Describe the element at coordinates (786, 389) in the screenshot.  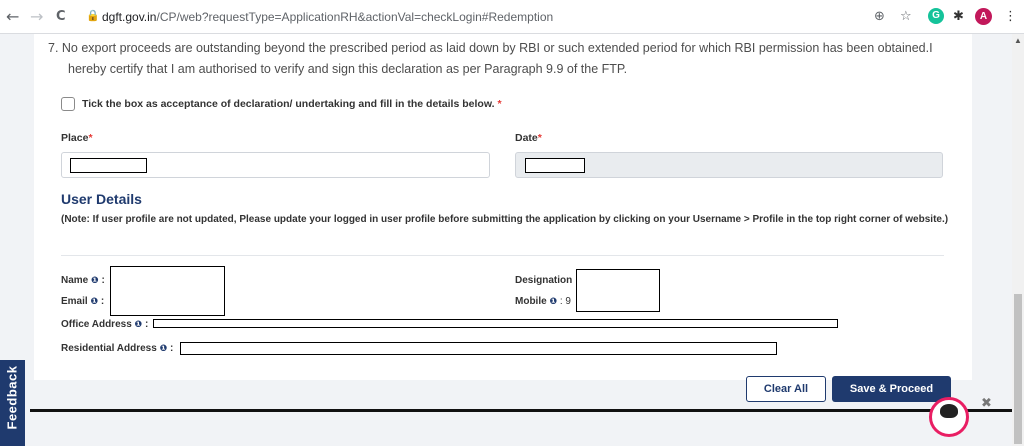
I see `clear-all-button: Clear All` at that location.